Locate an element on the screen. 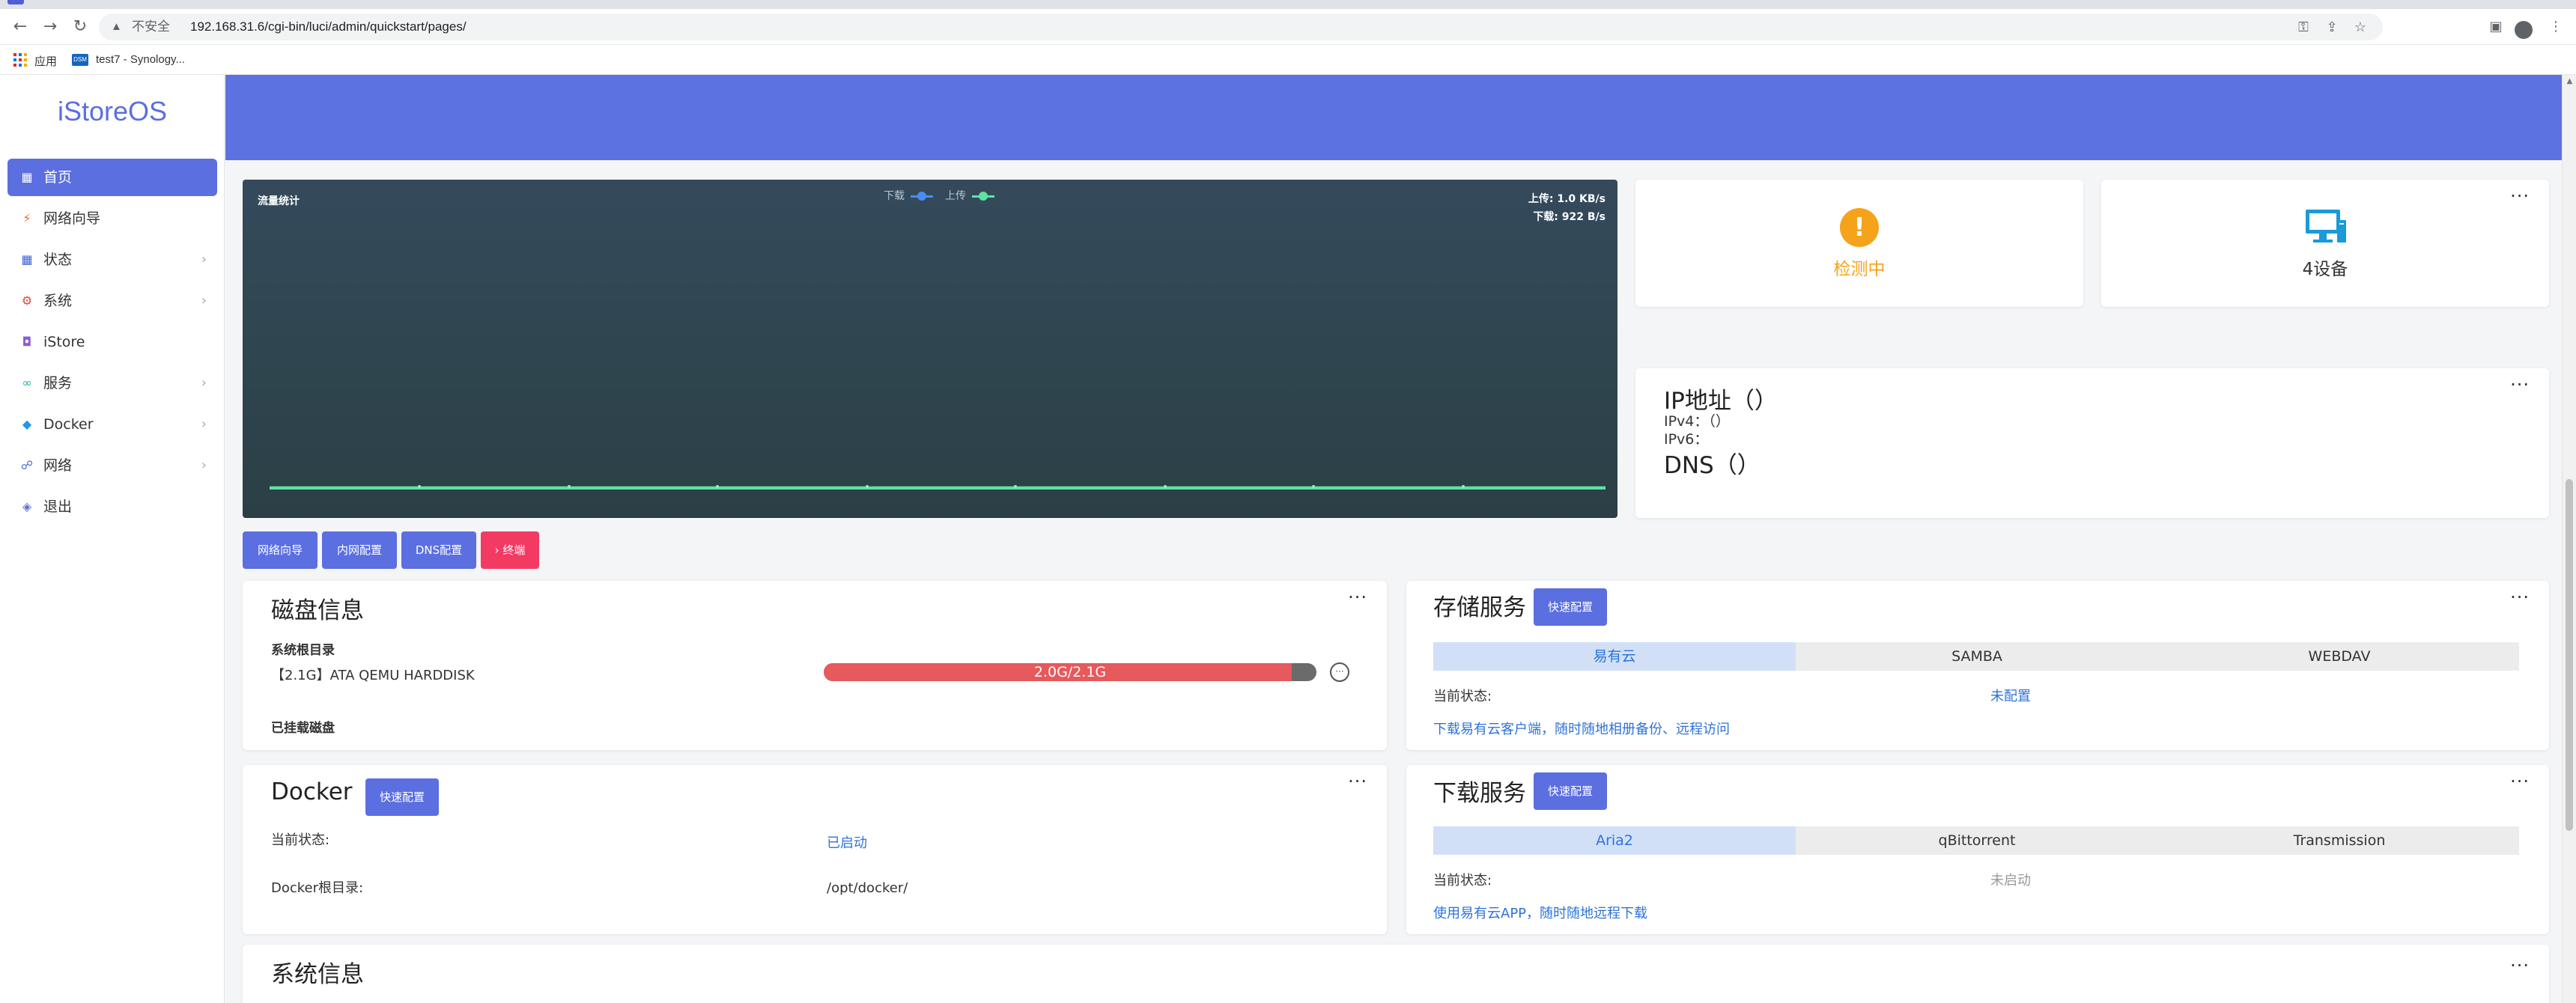  warning-wrap: ! is located at coordinates (1859, 227).